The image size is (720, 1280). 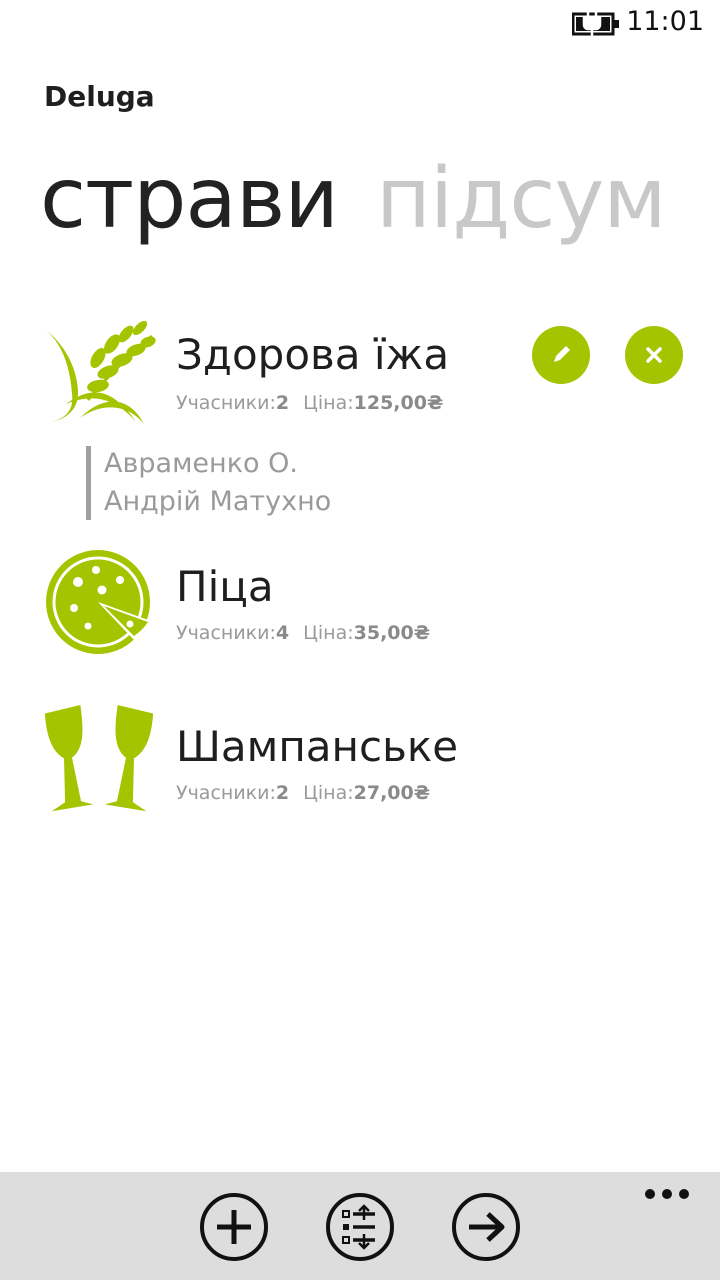 I want to click on app-title: Deluga, so click(x=99, y=96).